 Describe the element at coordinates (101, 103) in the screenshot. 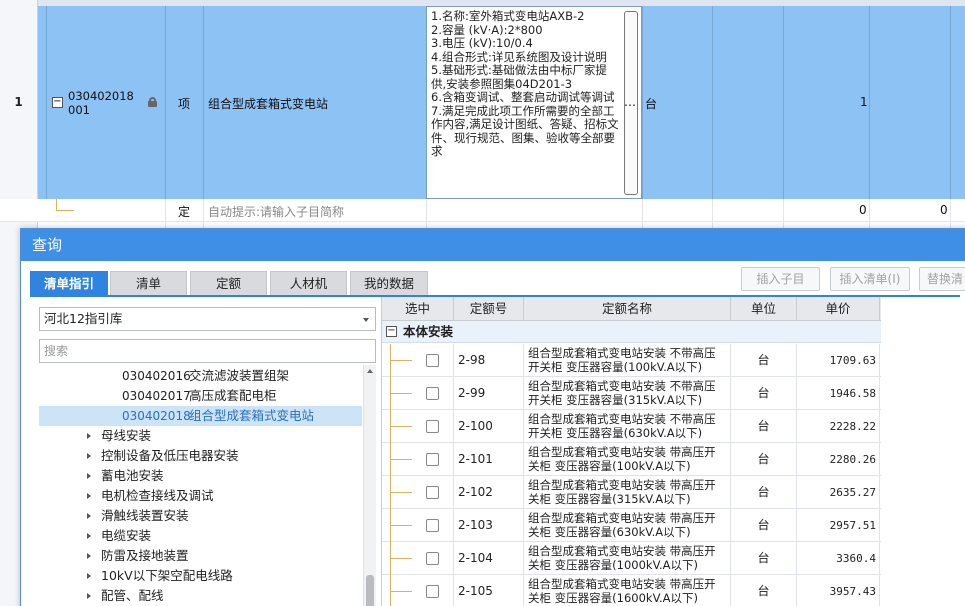

I see `item-code: 030402018001` at that location.